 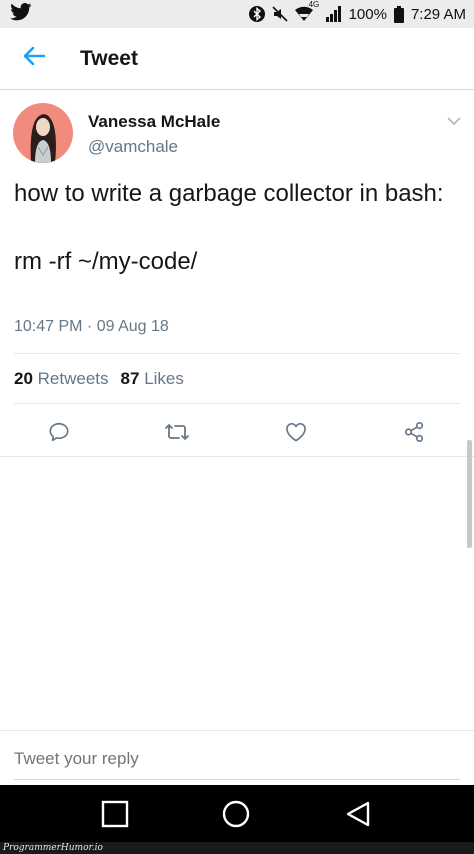 What do you see at coordinates (296, 432) in the screenshot?
I see `like-icon` at bounding box center [296, 432].